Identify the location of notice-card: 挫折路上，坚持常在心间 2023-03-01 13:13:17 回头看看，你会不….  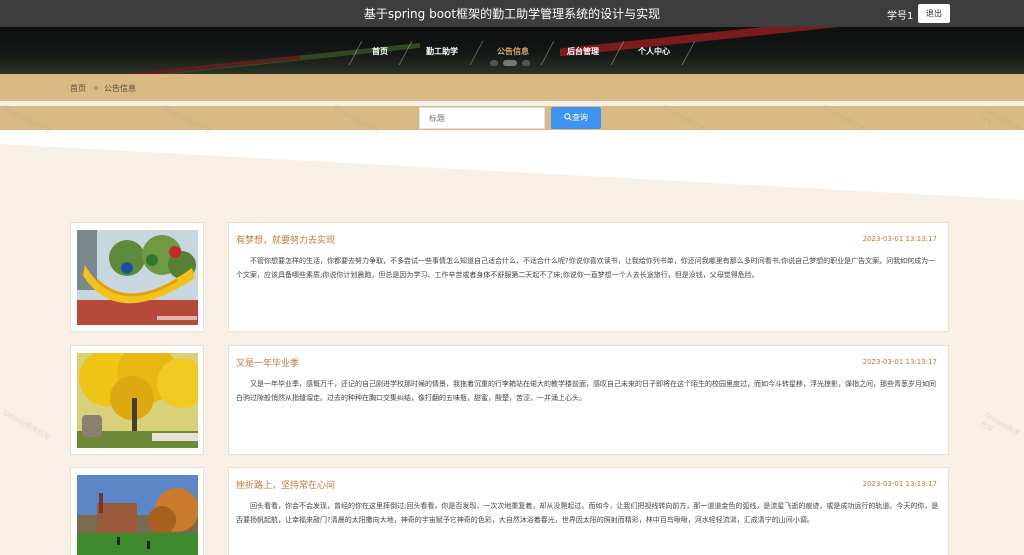
(510, 511).